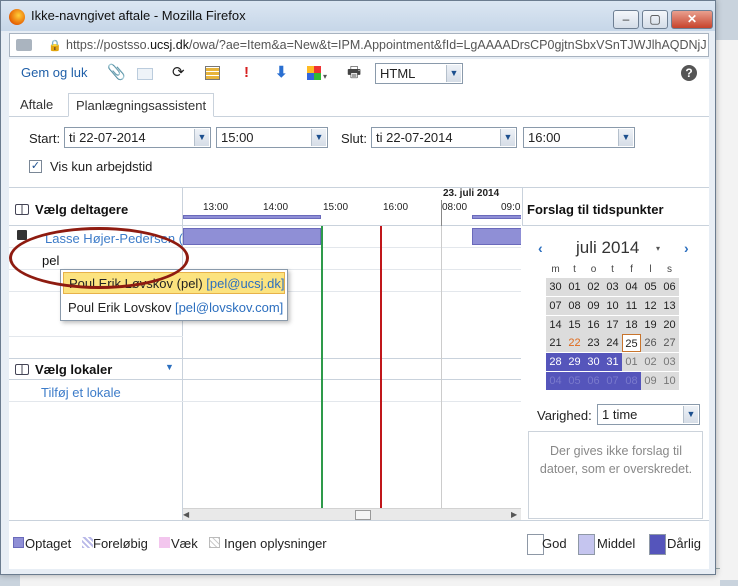 Image resolution: width=738 pixels, height=586 pixels. I want to click on categories-dropdown-icon: ▾, so click(325, 77).